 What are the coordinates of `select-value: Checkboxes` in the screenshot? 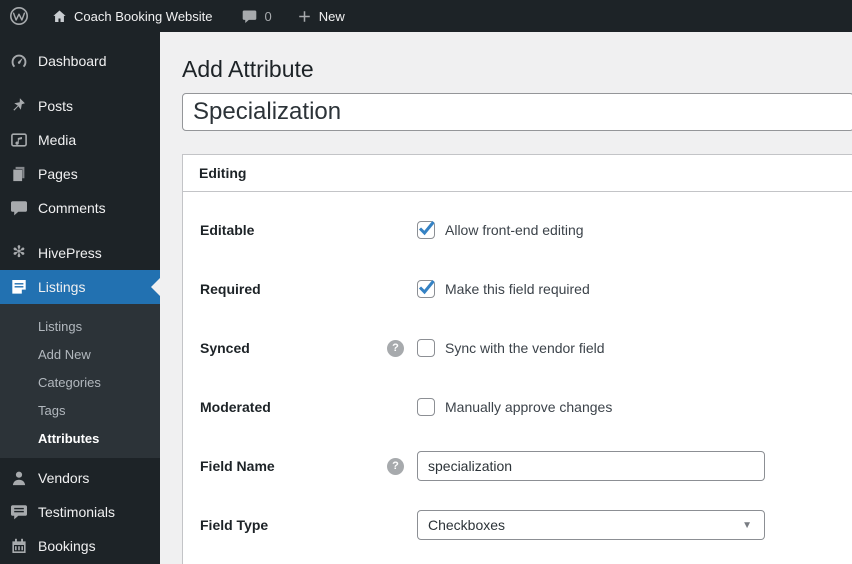 It's located at (467, 525).